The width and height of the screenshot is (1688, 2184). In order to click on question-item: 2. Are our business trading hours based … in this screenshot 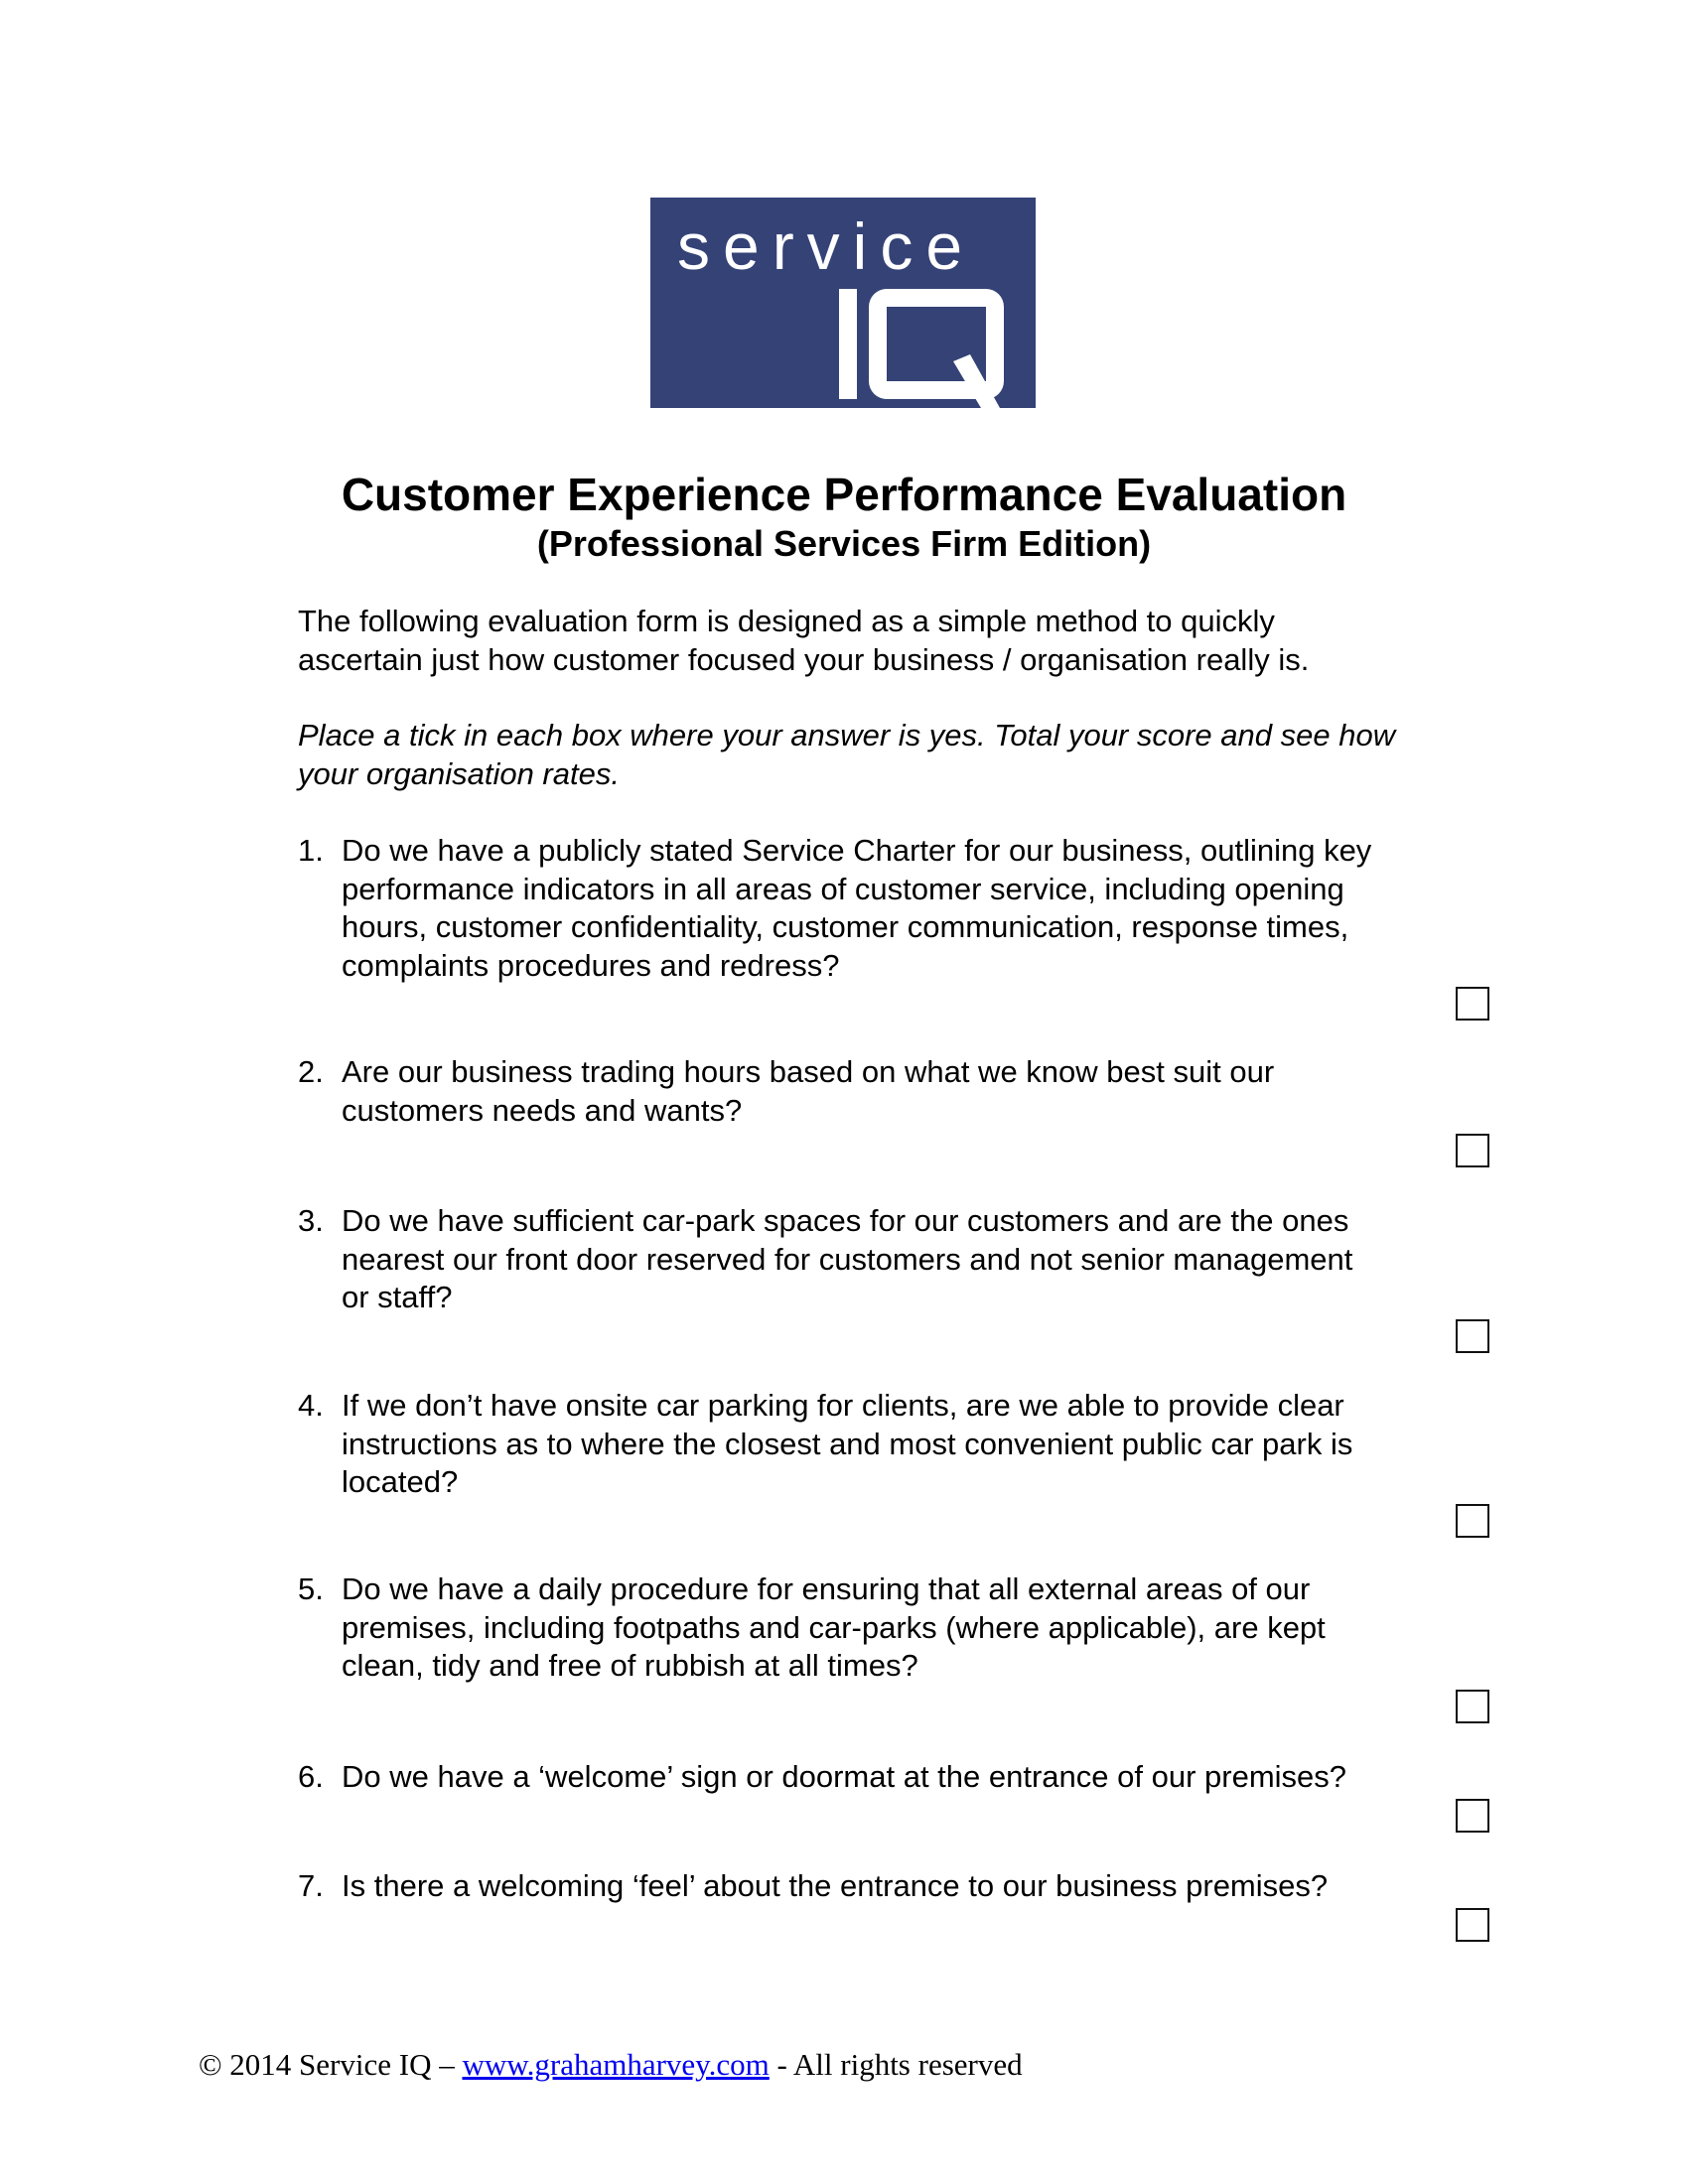, I will do `click(874, 1091)`.